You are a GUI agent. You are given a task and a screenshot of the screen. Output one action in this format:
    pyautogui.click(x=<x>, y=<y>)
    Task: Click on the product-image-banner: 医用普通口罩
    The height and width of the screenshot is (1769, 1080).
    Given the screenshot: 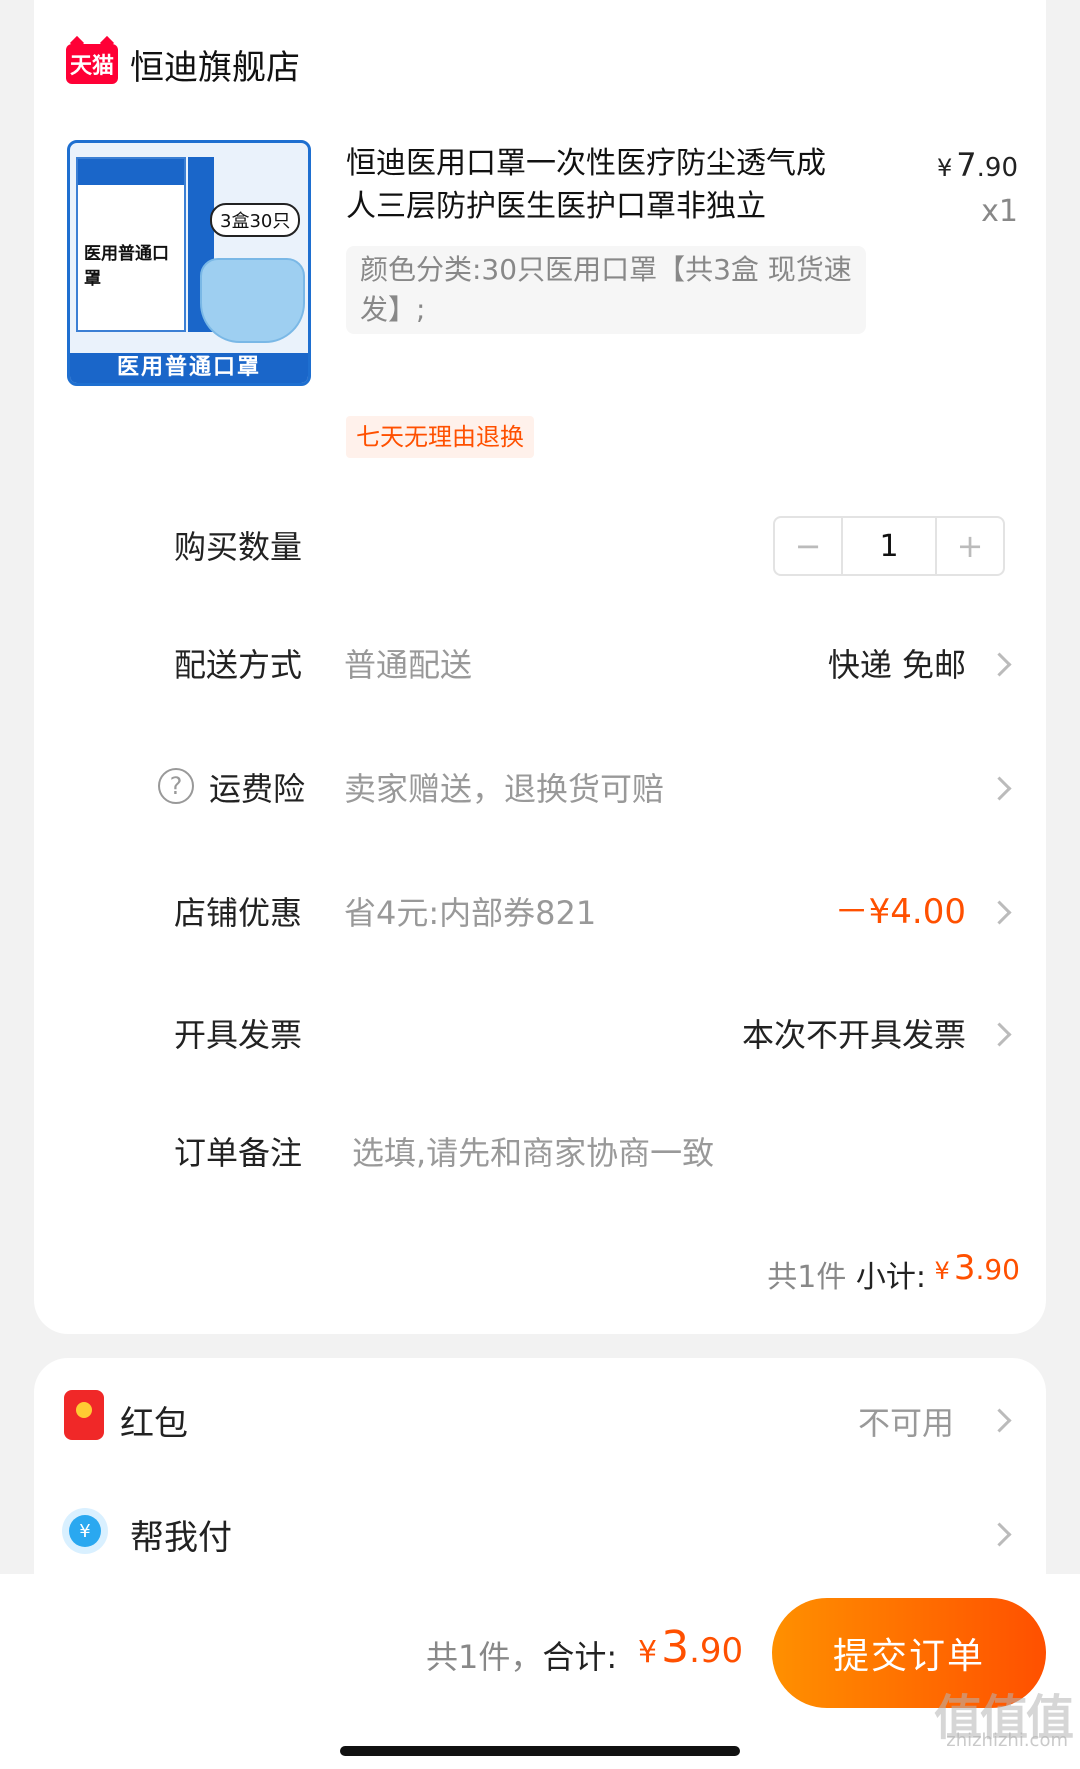 What is the action you would take?
    pyautogui.click(x=189, y=368)
    